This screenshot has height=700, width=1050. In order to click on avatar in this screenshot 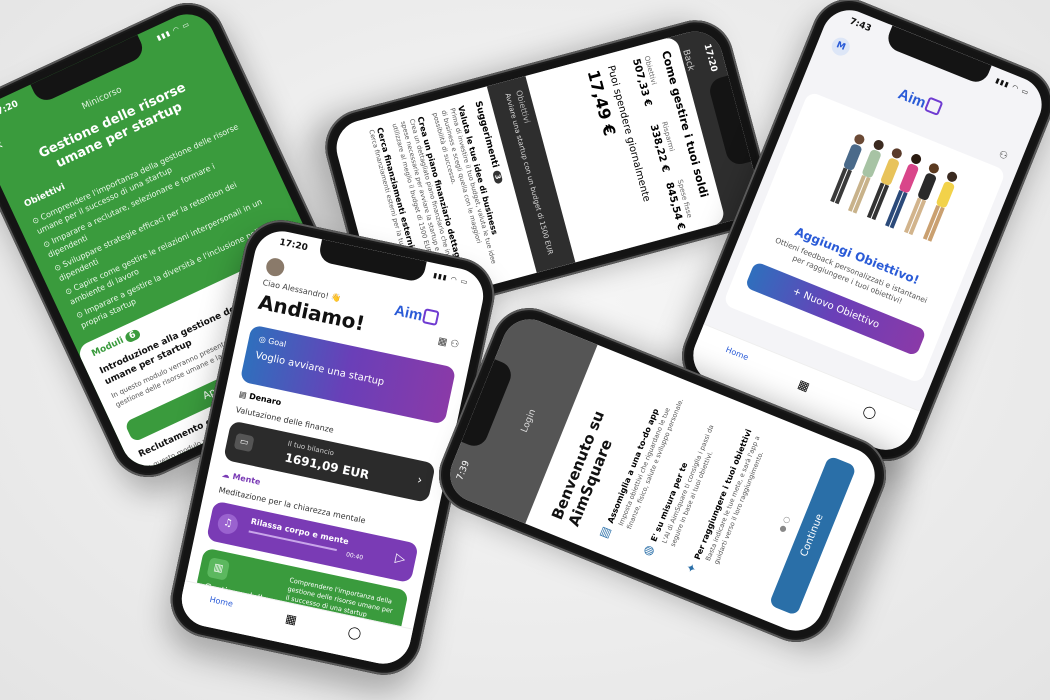, I will do `click(275, 267)`.